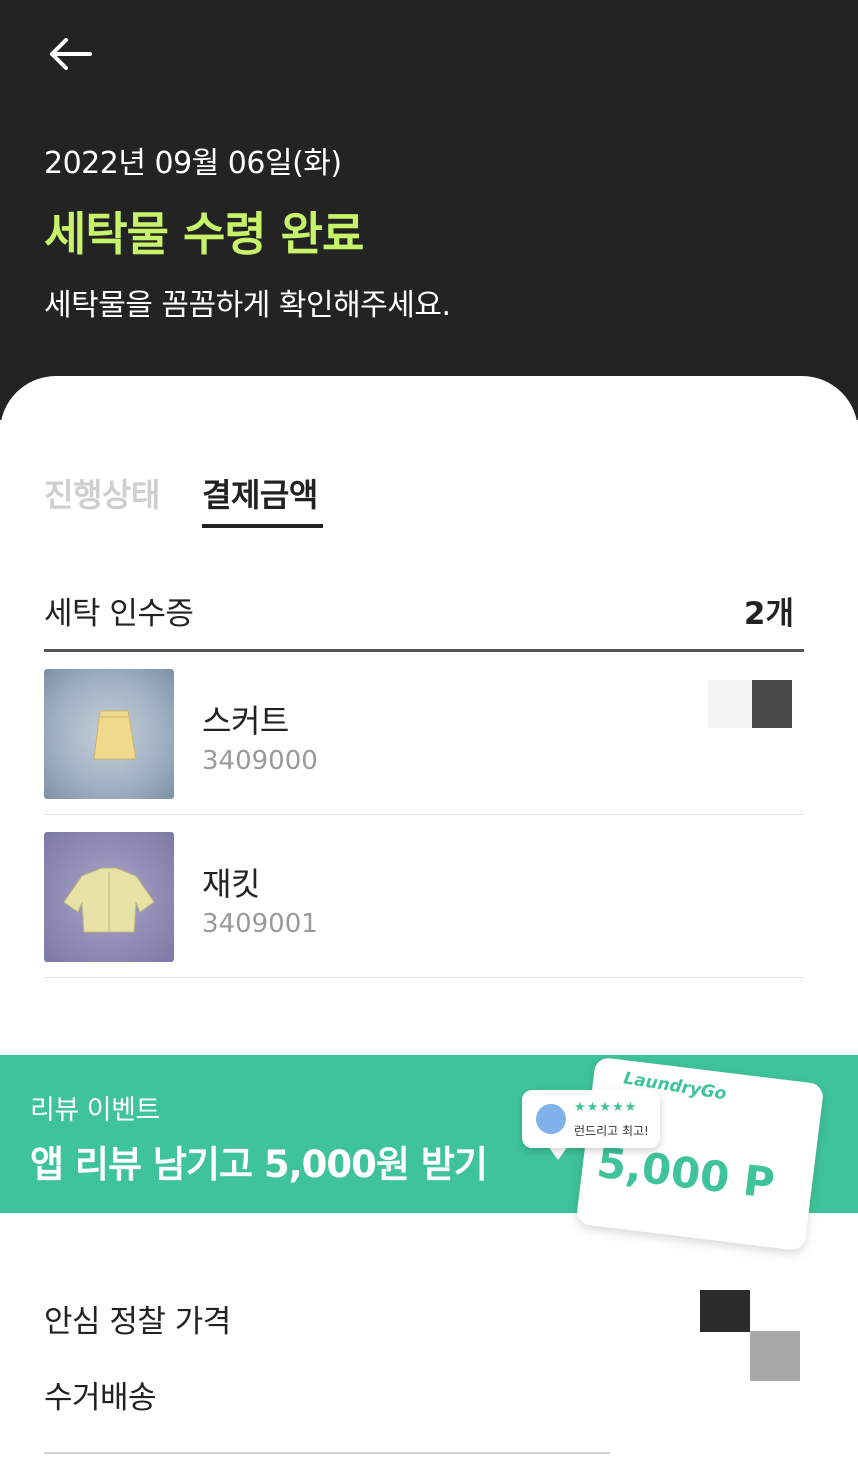 The image size is (858, 1481). I want to click on tab-payment: 결제금액, so click(260, 493).